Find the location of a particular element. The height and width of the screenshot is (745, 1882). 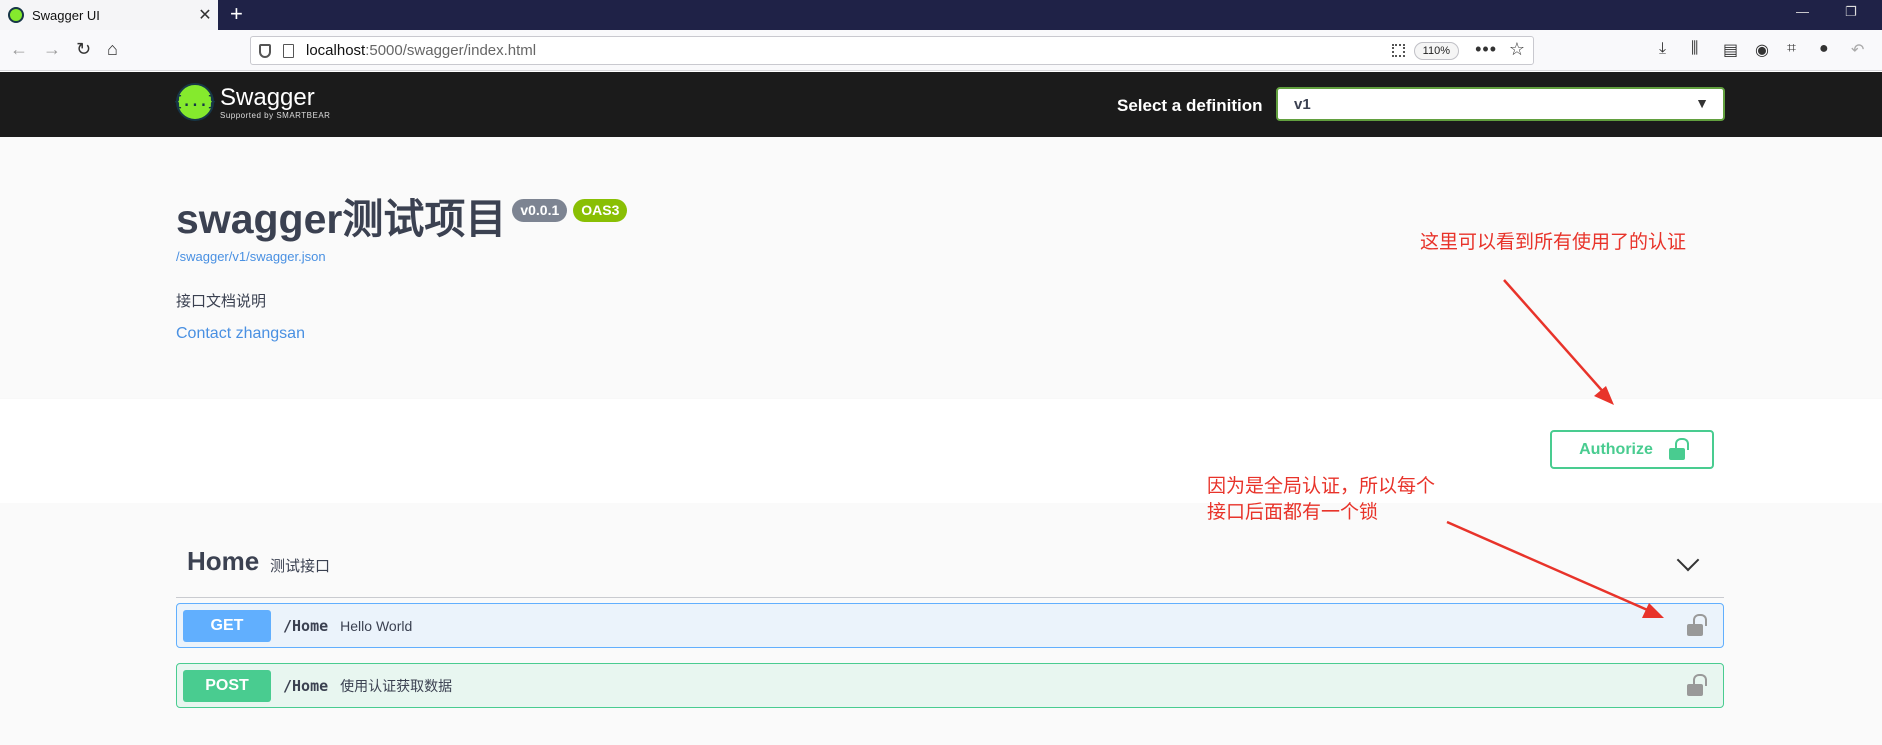

account-icon: ◉ is located at coordinates (1762, 50).